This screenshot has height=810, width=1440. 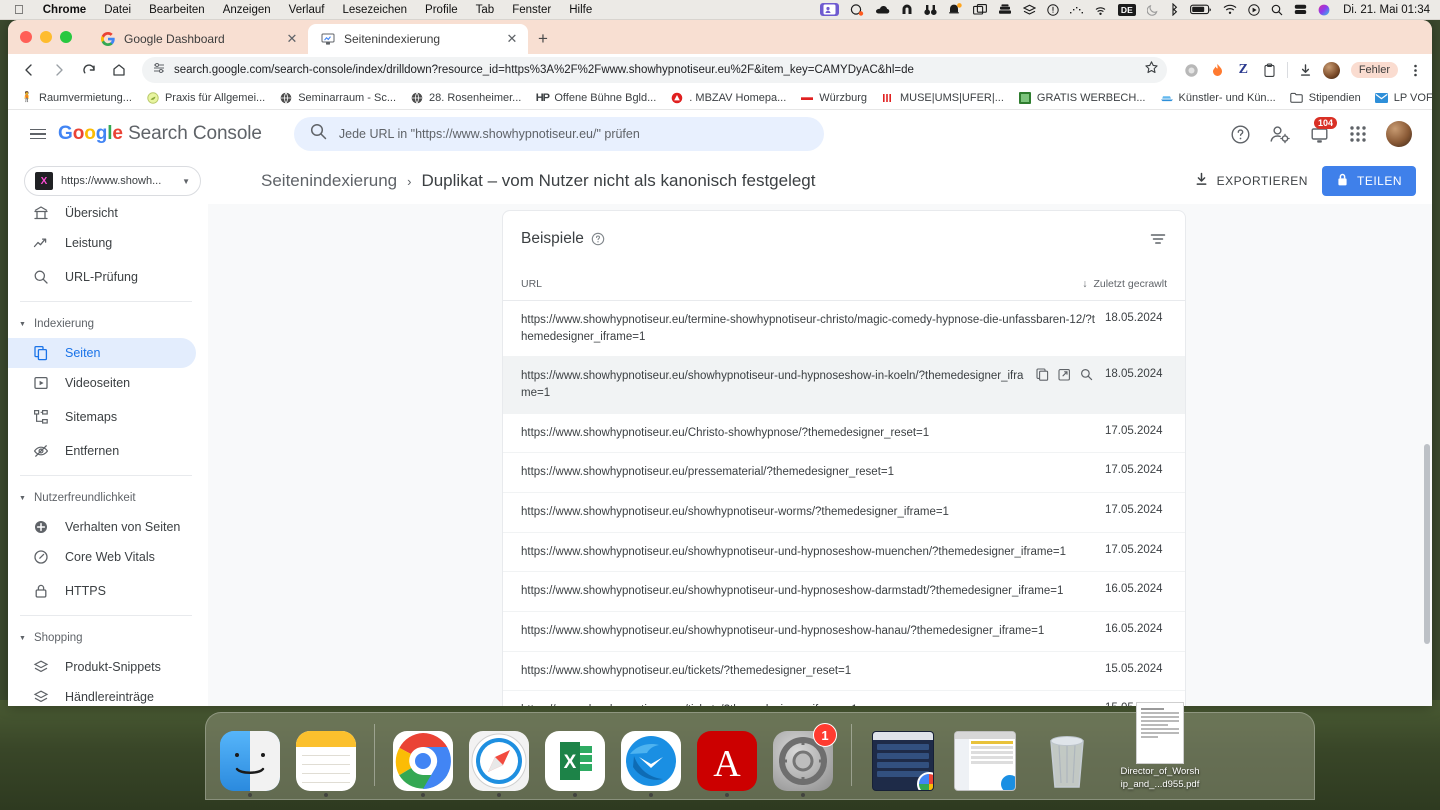 What do you see at coordinates (102, 694) in the screenshot?
I see `sidebar-item-haendlereintraege: Händlereinträge` at bounding box center [102, 694].